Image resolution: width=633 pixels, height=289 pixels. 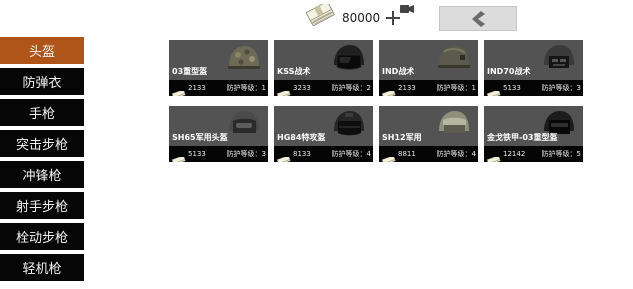 I want to click on back-button, so click(x=478, y=18).